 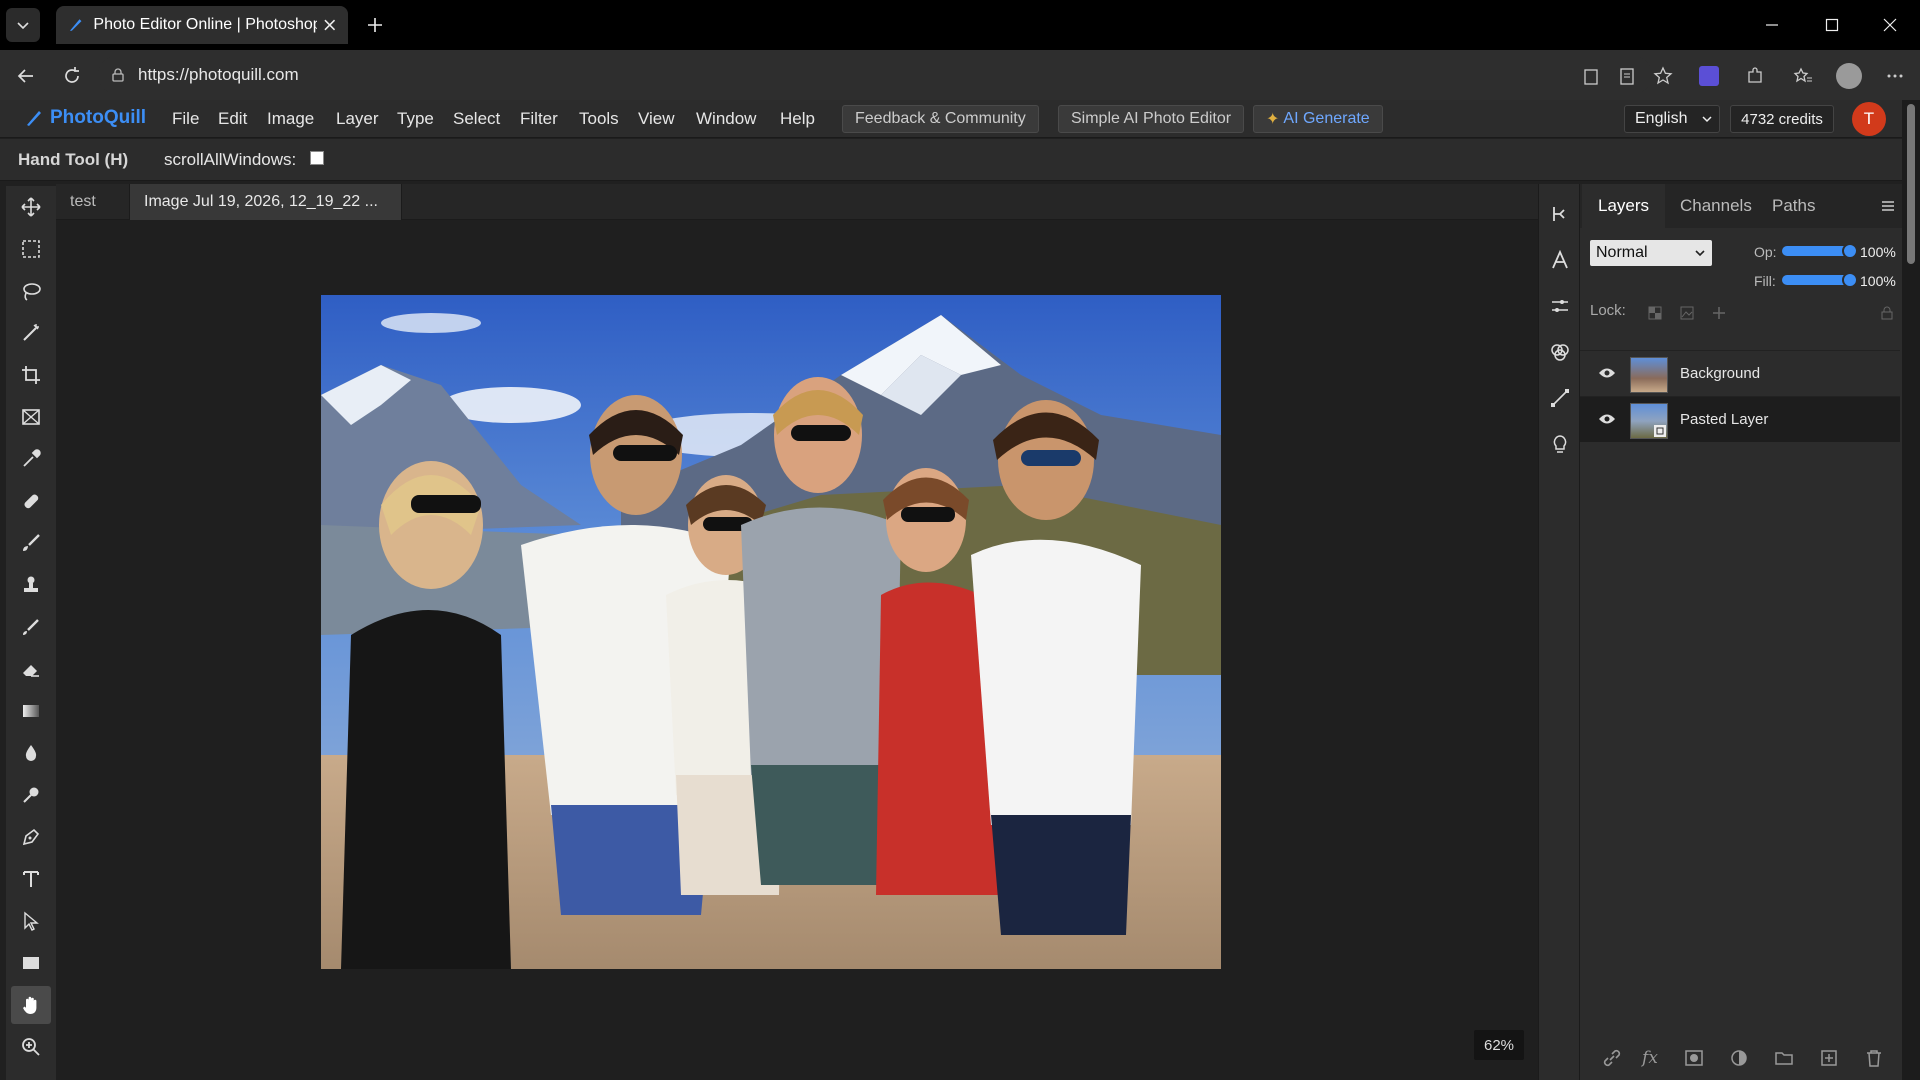 What do you see at coordinates (875, 75) in the screenshot?
I see `url-field: https://photoquill.com` at bounding box center [875, 75].